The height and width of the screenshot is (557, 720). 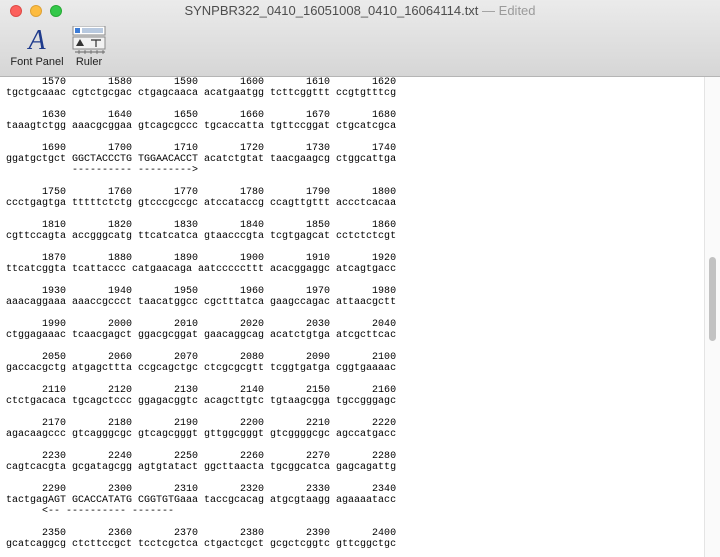 I want to click on ruler-button: Ruler, so click(x=89, y=47).